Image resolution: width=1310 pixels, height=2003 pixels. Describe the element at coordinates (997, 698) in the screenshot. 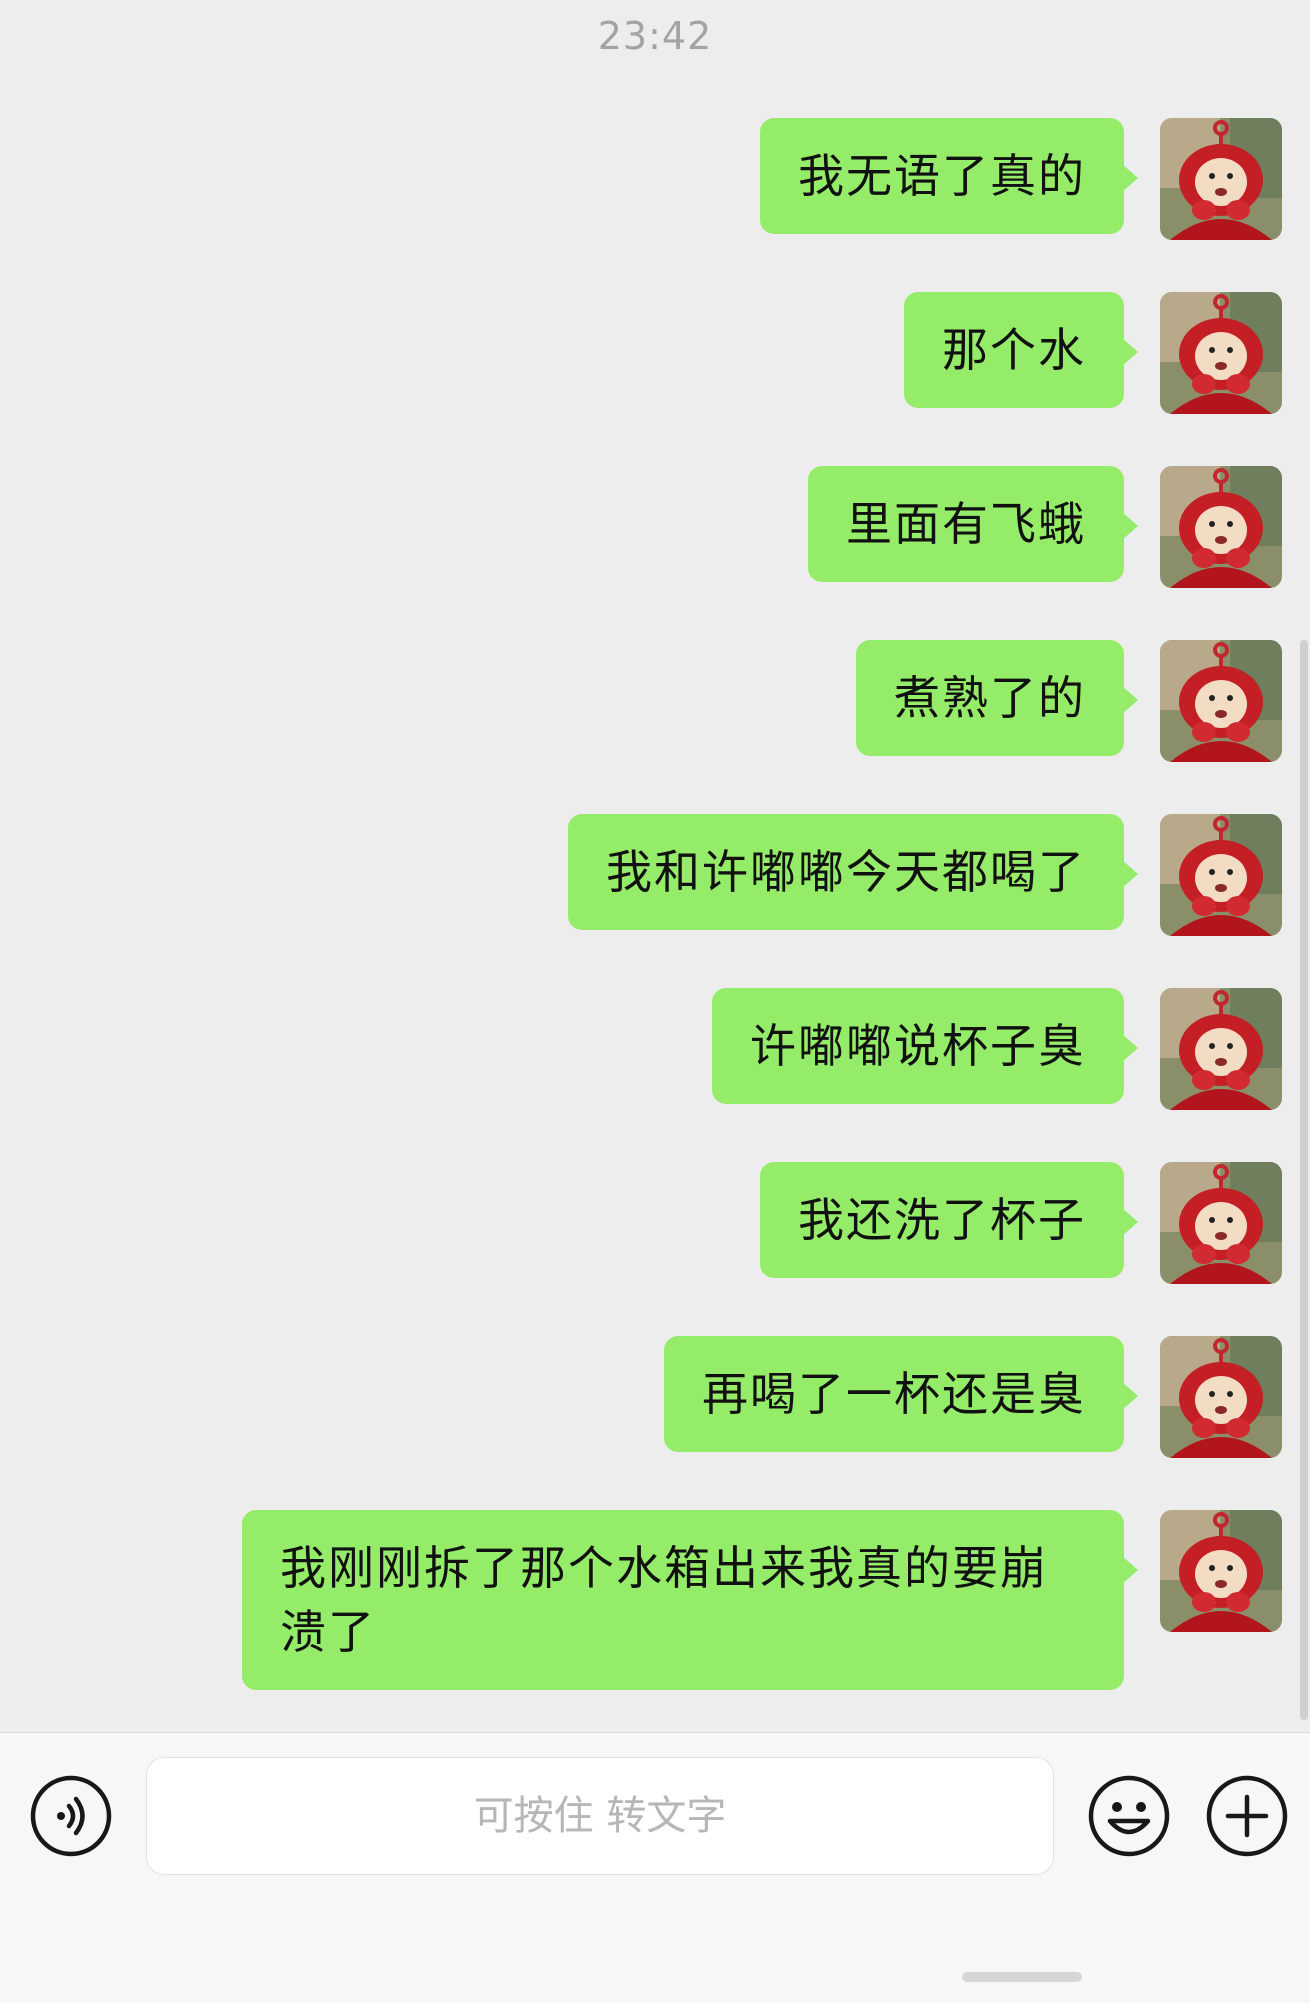

I see `message-bubble: 煮熟了的` at that location.